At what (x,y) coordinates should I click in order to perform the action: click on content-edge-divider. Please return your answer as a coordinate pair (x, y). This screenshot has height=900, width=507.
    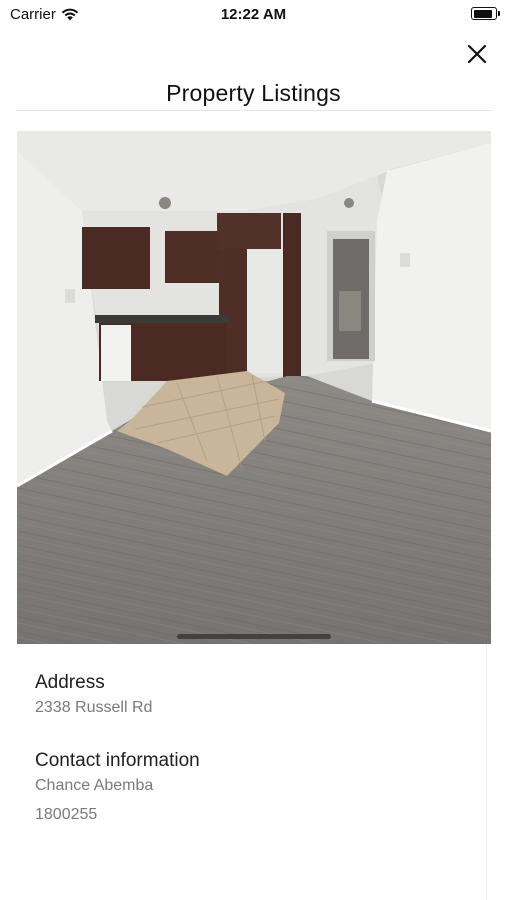
    Looking at the image, I should click on (486, 772).